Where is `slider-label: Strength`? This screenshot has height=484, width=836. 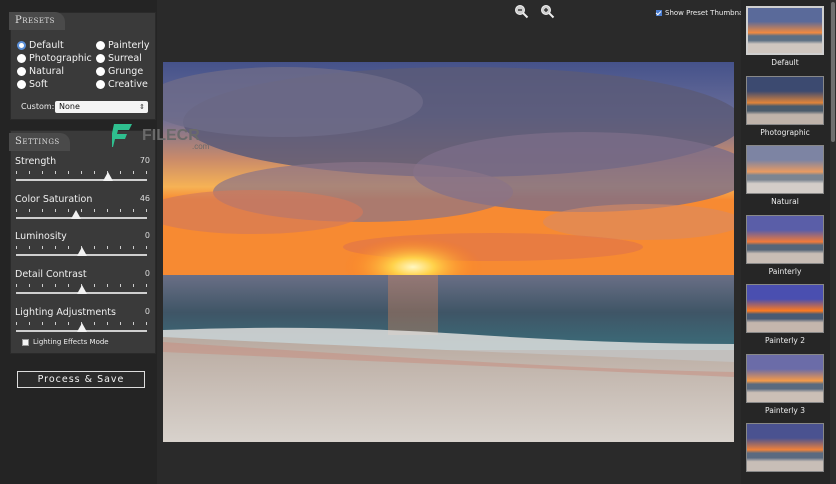
slider-label: Strength is located at coordinates (36, 161).